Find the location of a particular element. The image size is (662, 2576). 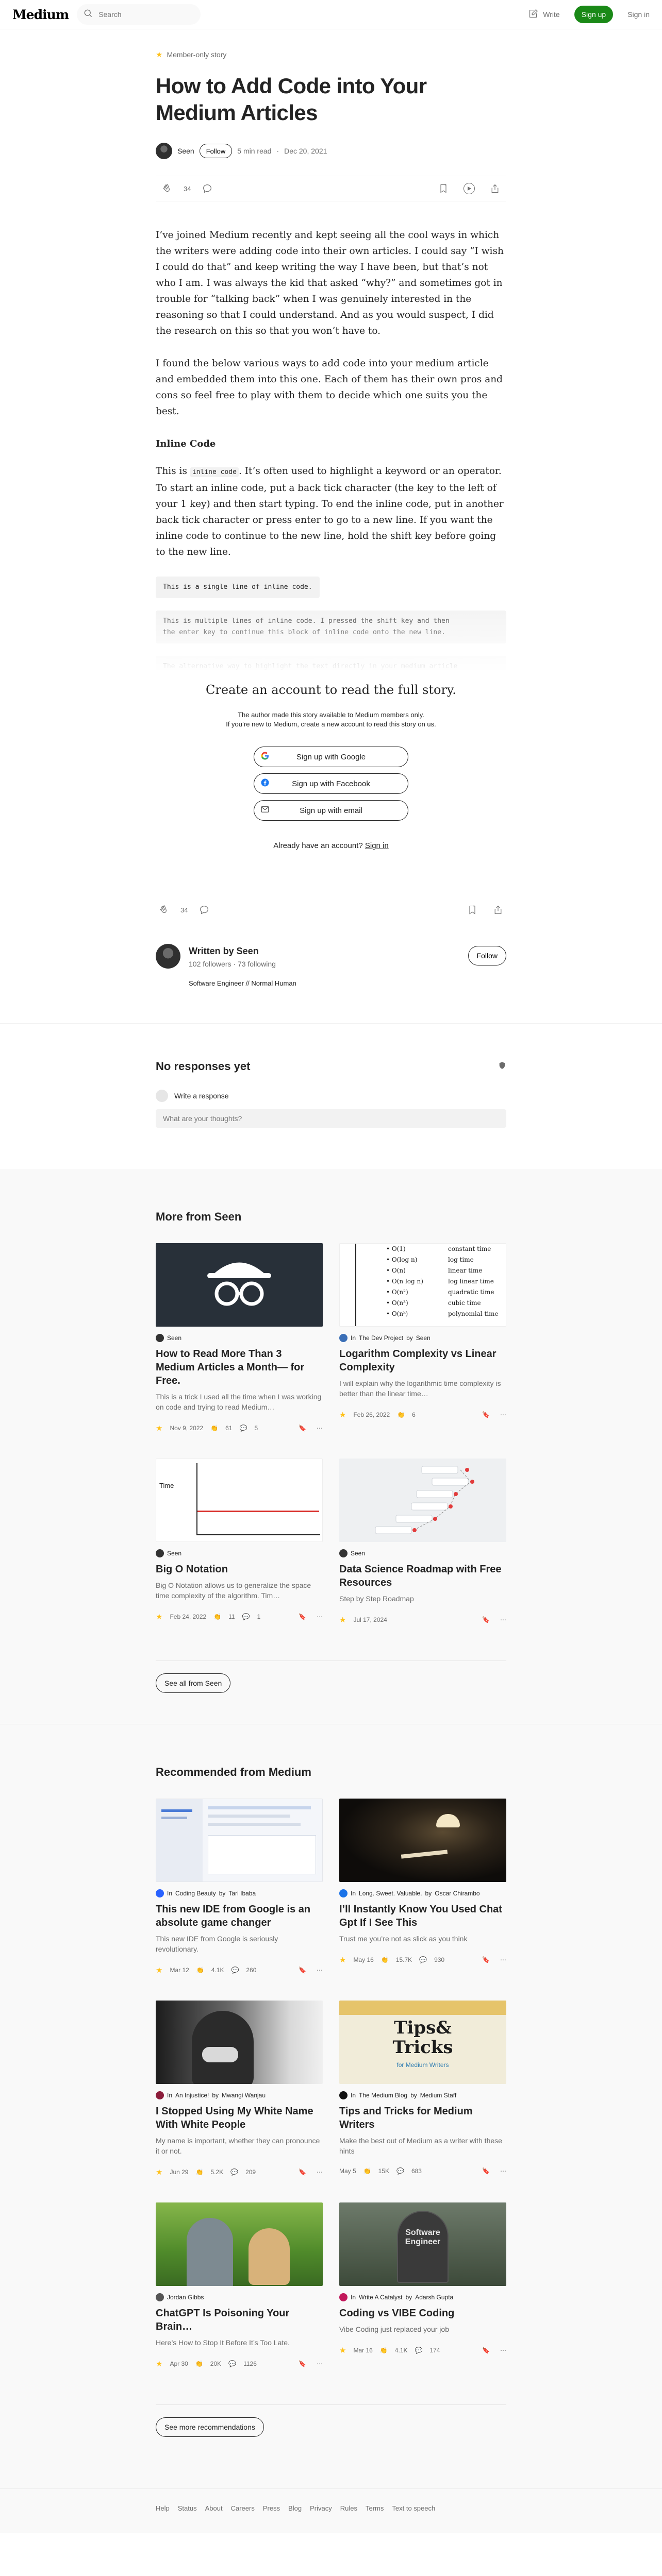

author-avatar-large is located at coordinates (168, 956).